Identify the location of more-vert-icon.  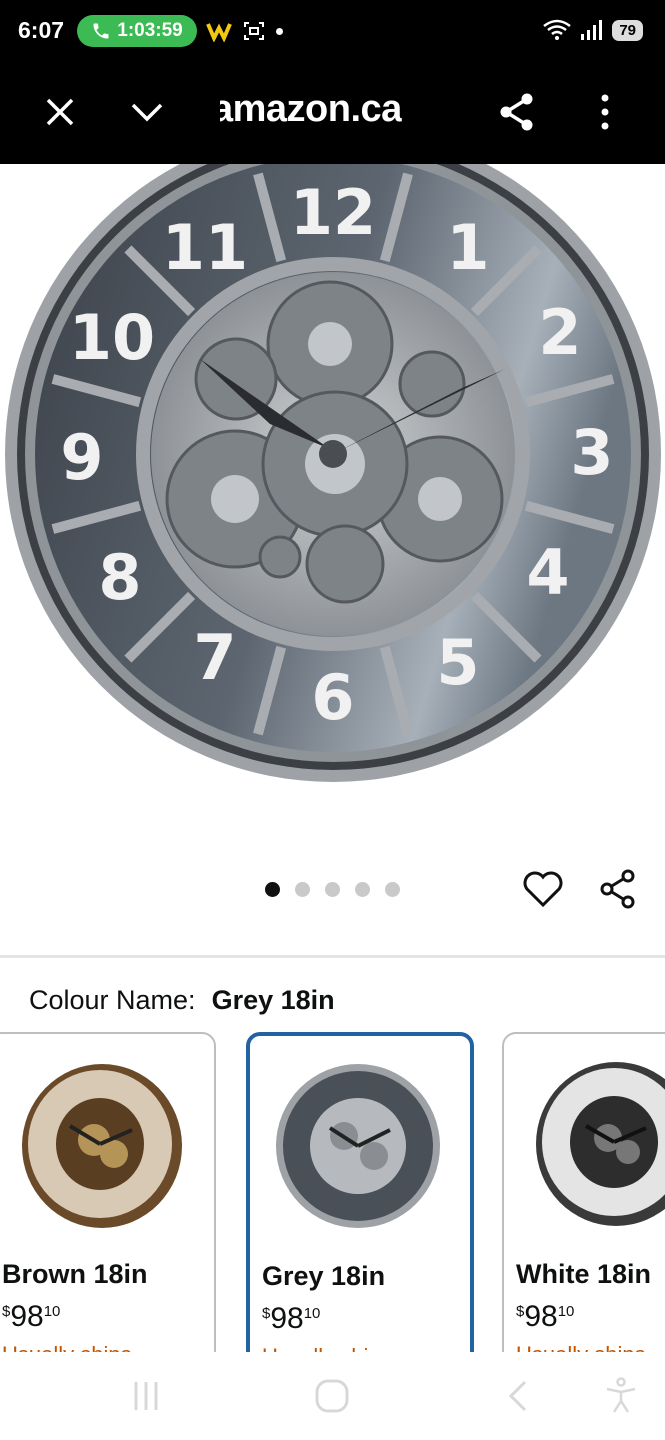
(605, 112).